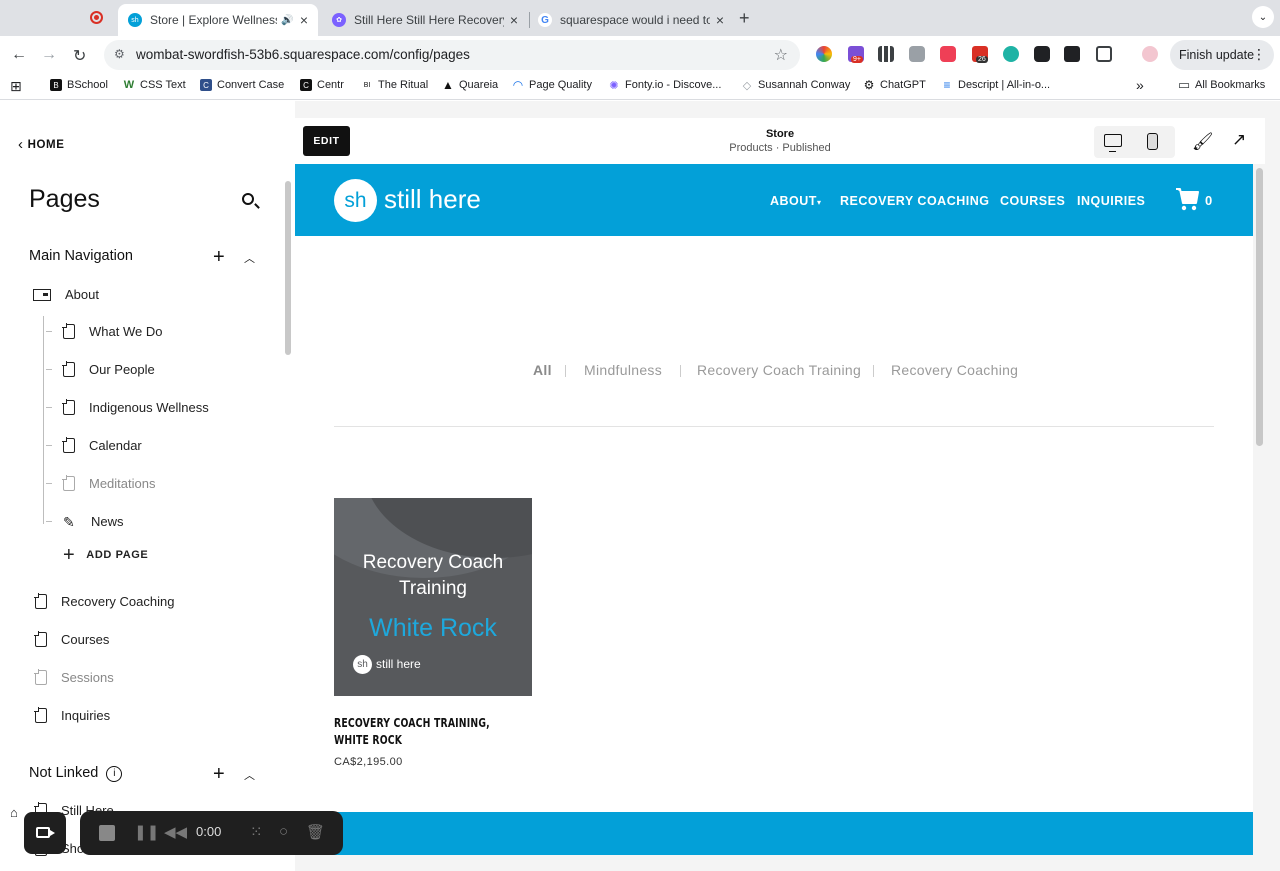  What do you see at coordinates (614, 85) in the screenshot?
I see `fonty-icon: ✺` at bounding box center [614, 85].